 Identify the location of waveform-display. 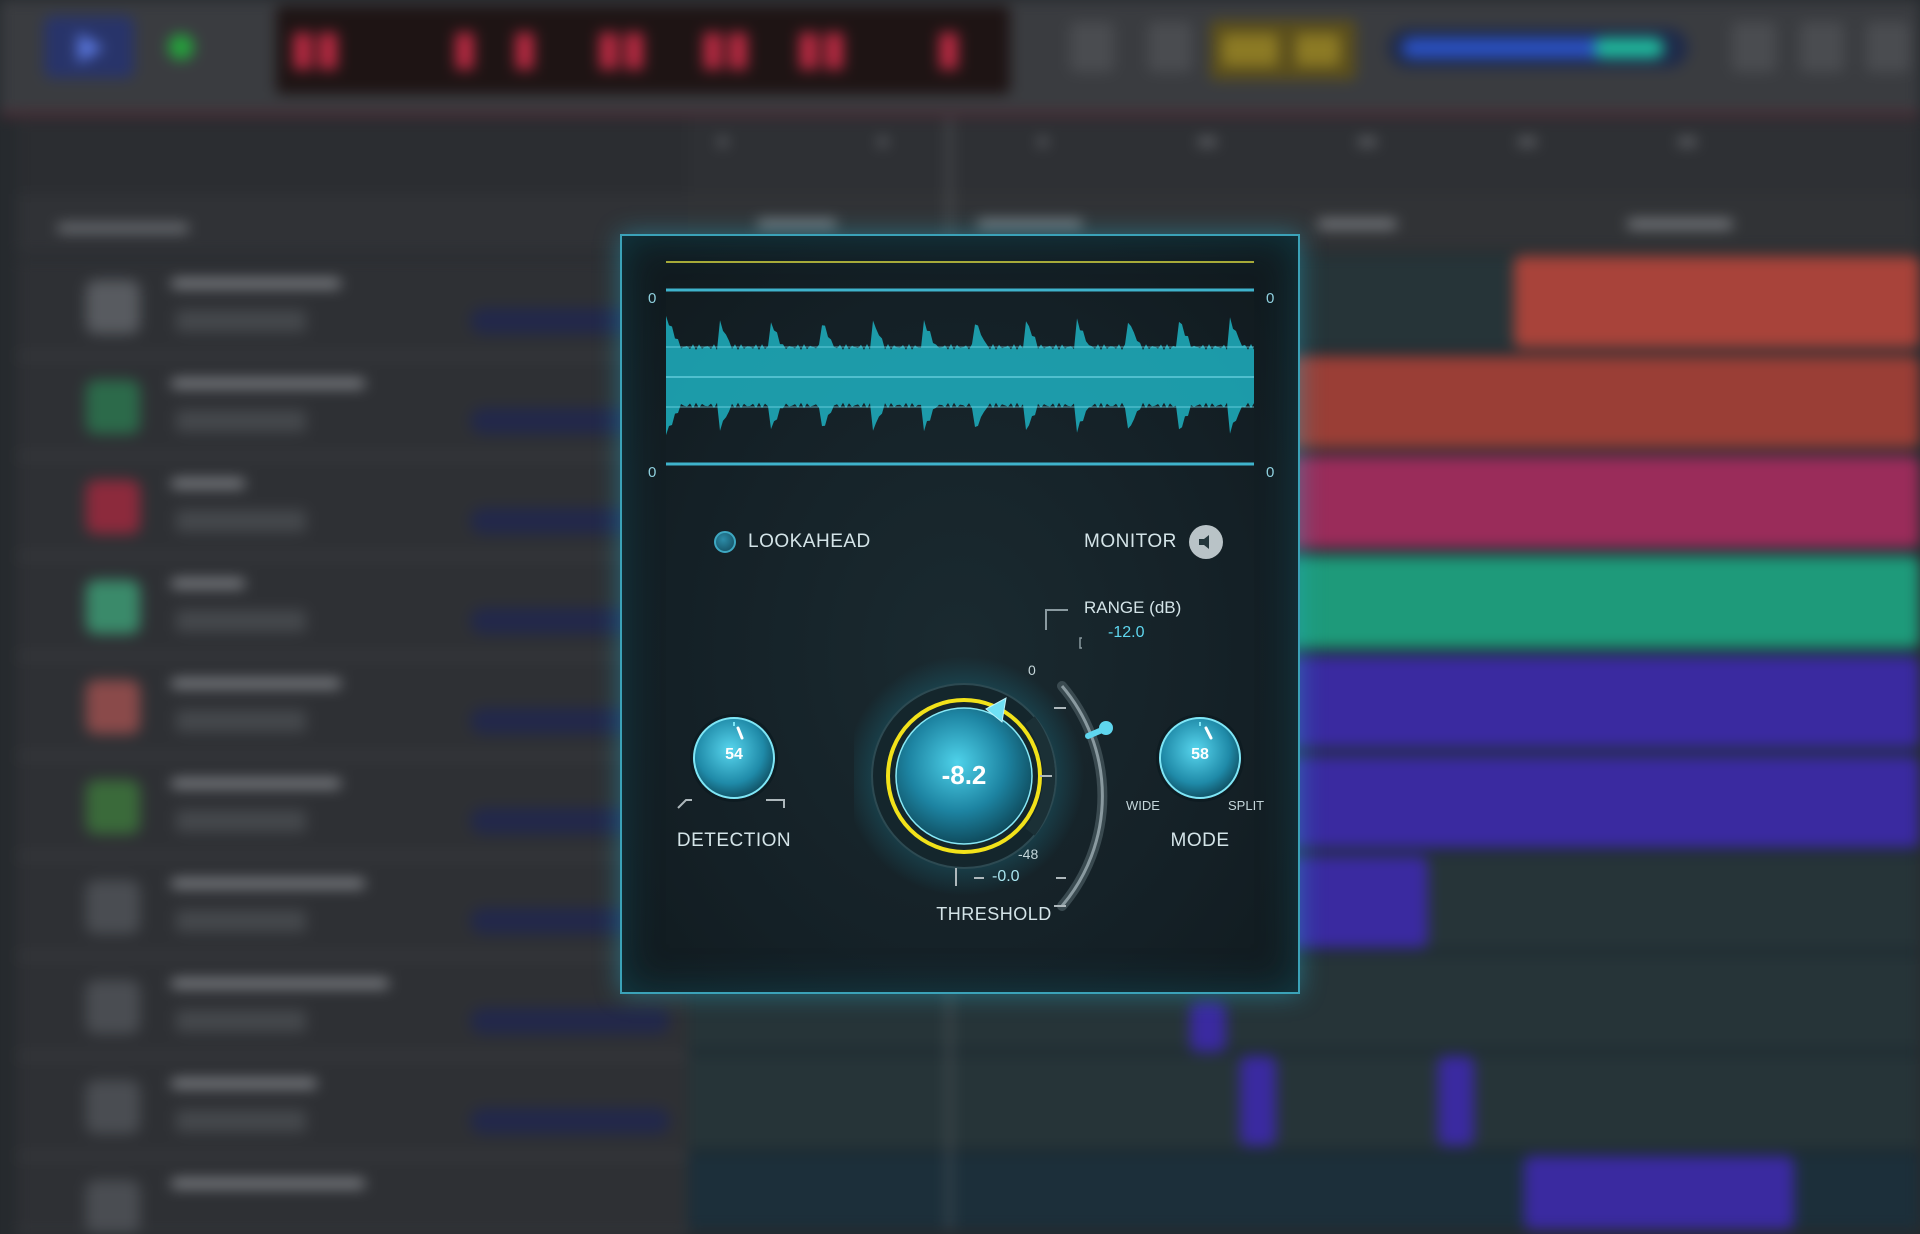
(960, 363).